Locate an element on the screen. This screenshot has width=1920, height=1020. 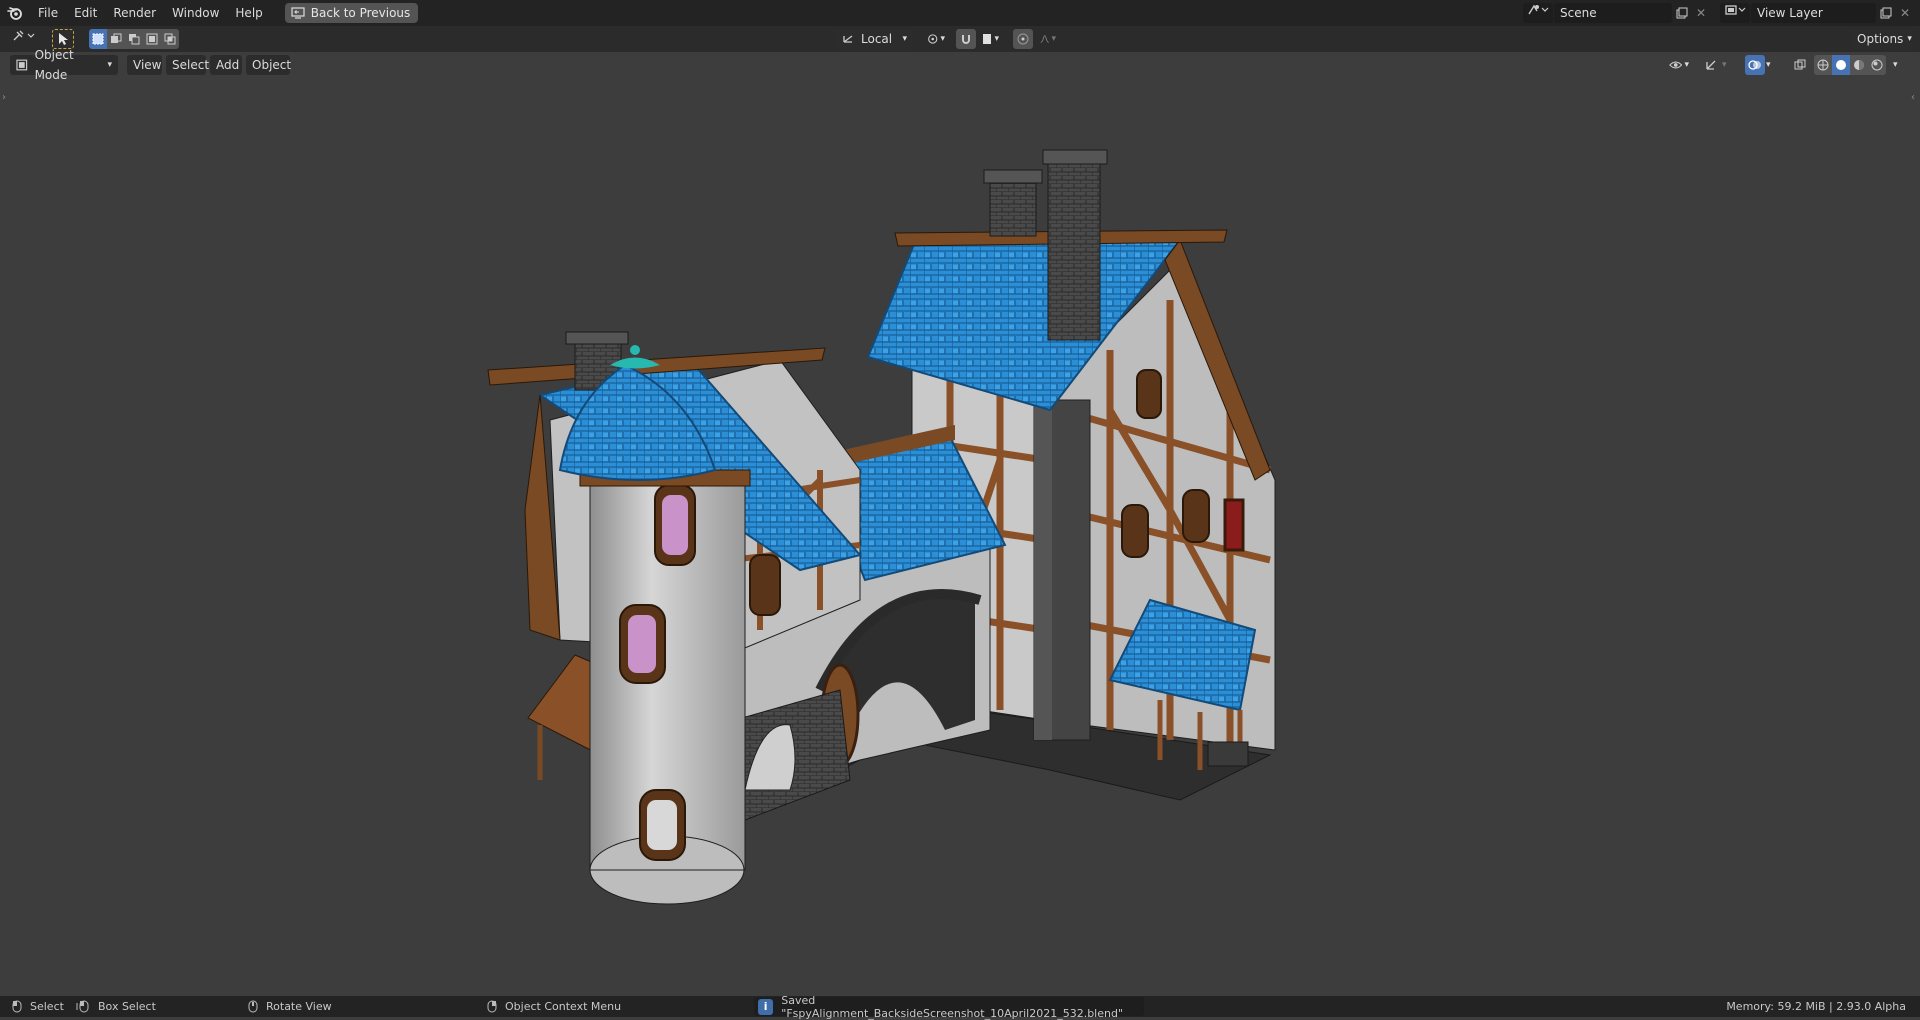
status-memory: Memory: 59.2 MiB | 2.93.0 Alpha is located at coordinates (1816, 1006).